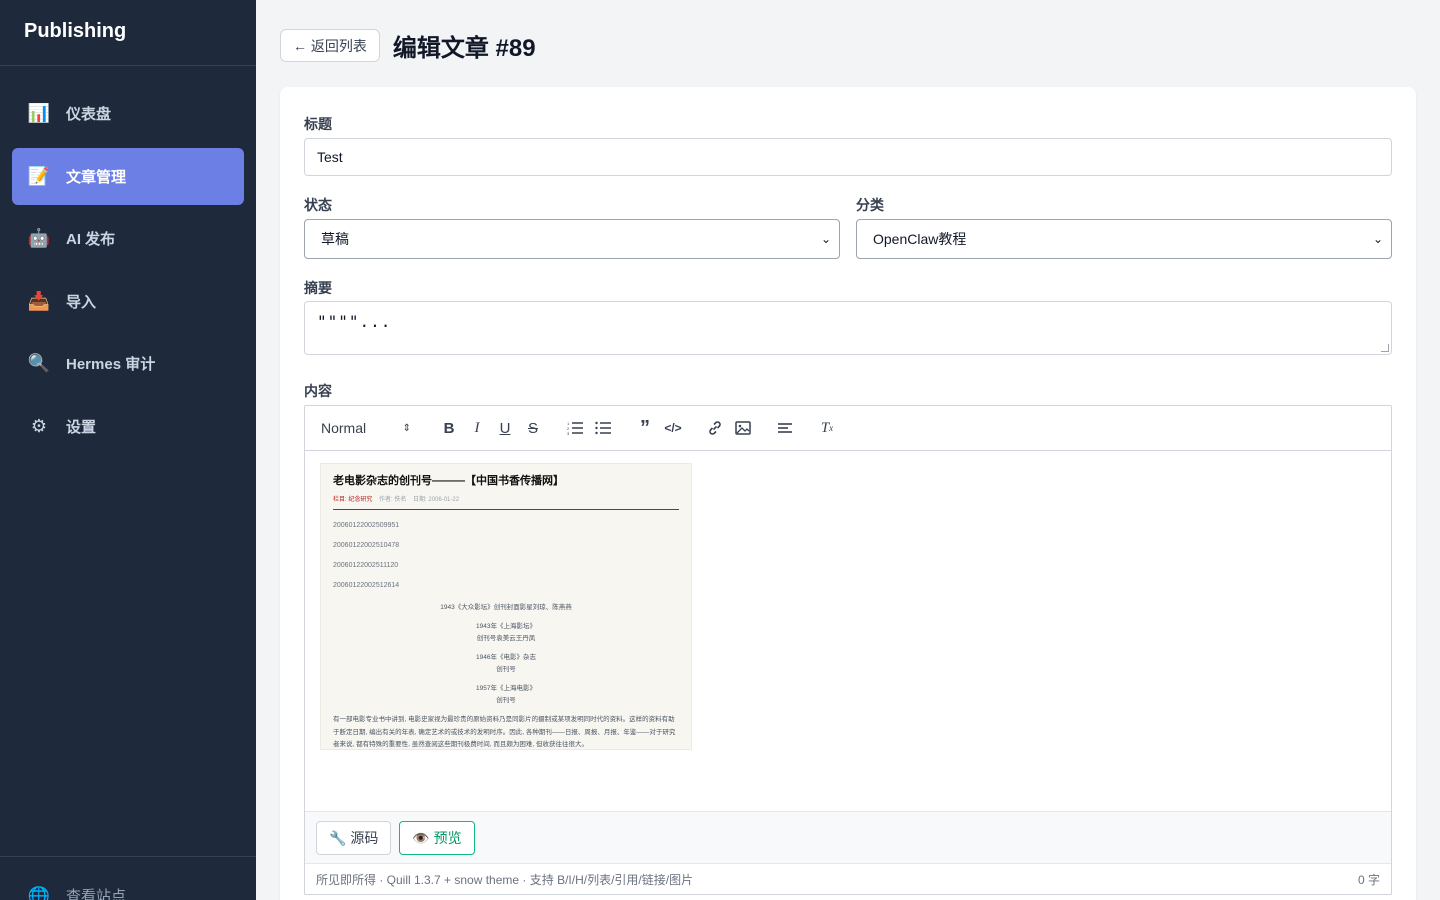 The height and width of the screenshot is (900, 1440). I want to click on back-to-list-button: ← 返回列表, so click(330, 45).